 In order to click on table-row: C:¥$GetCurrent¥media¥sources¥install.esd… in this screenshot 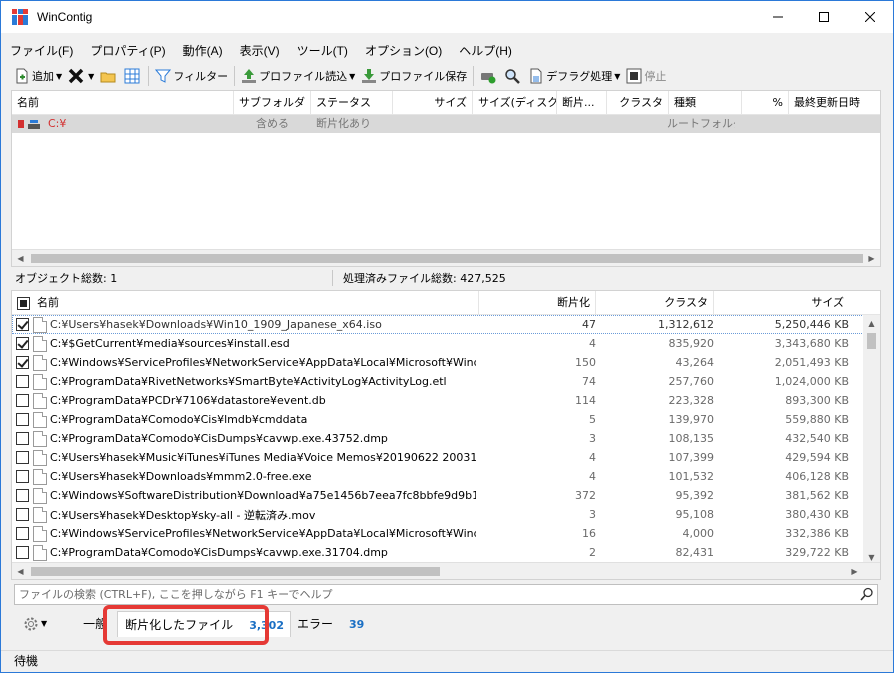, I will do `click(438, 343)`.